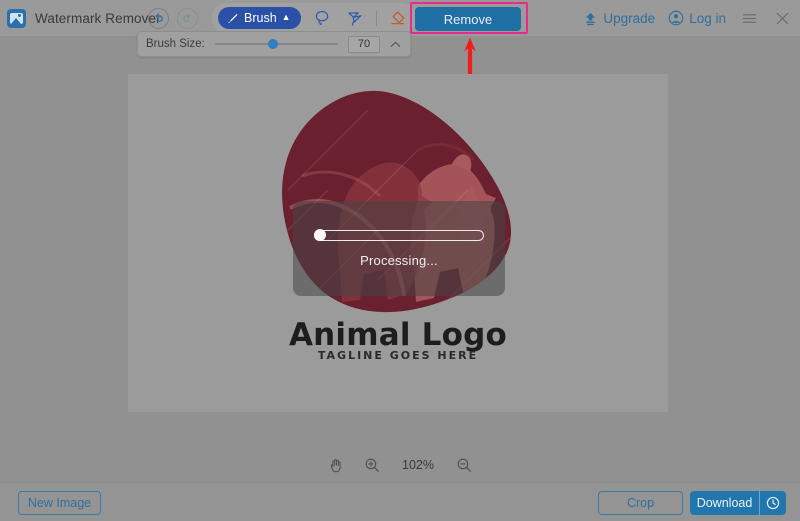 This screenshot has width=800, height=521. I want to click on hand-pan-button, so click(336, 465).